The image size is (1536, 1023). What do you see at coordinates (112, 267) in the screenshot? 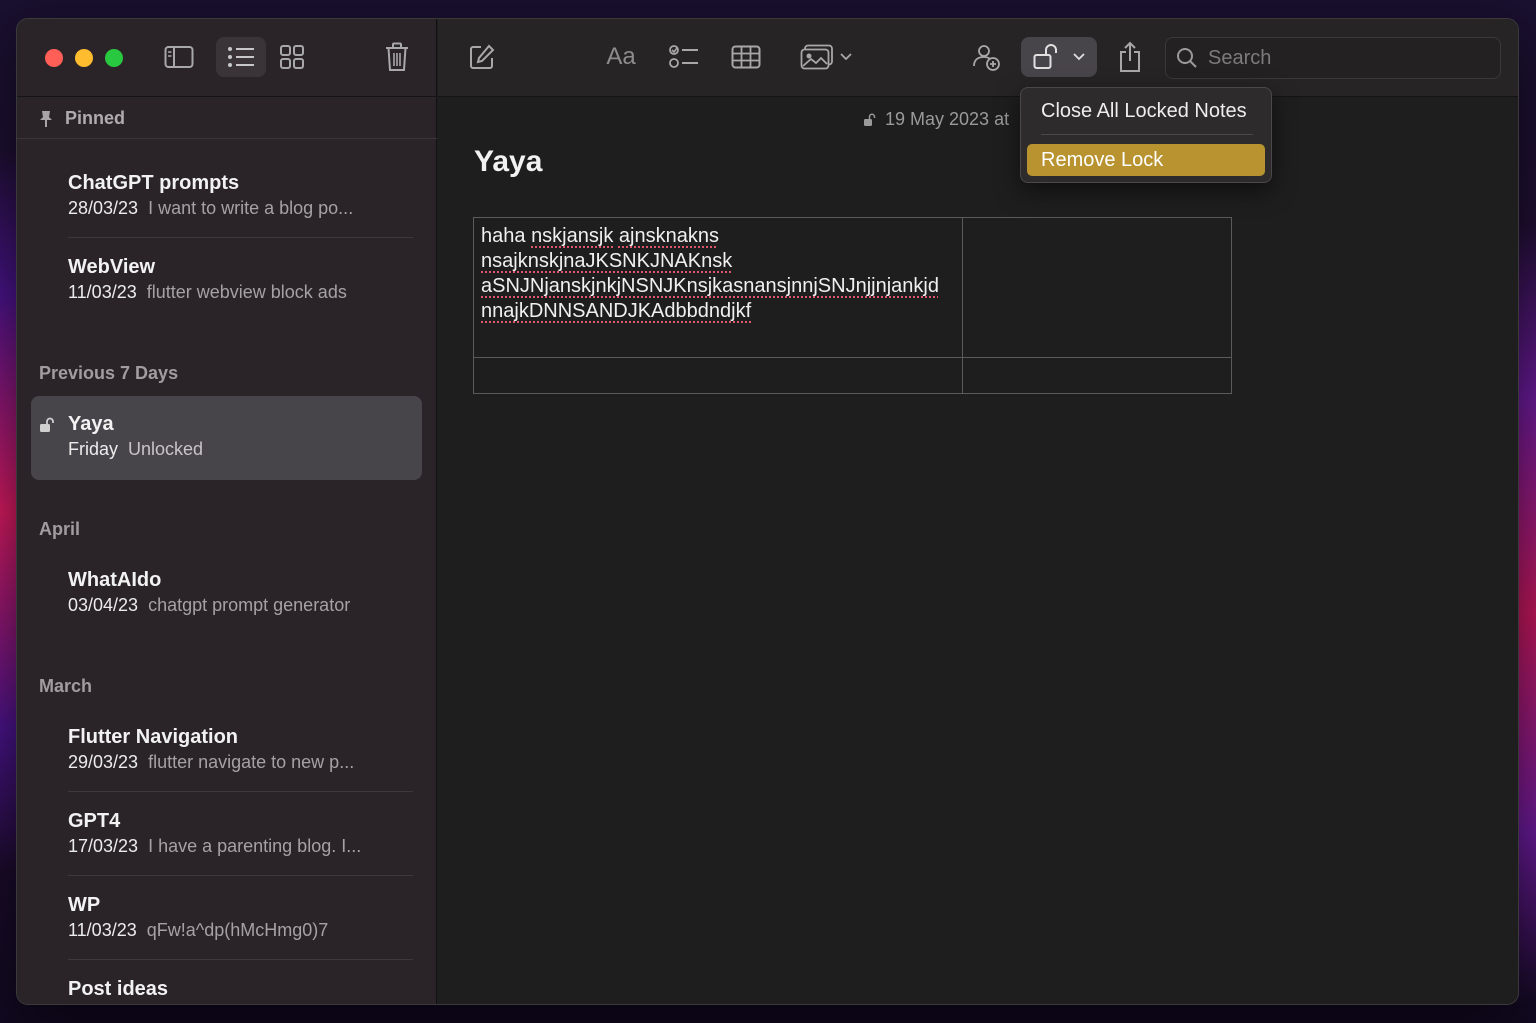
I see `note-title: WebView` at bounding box center [112, 267].